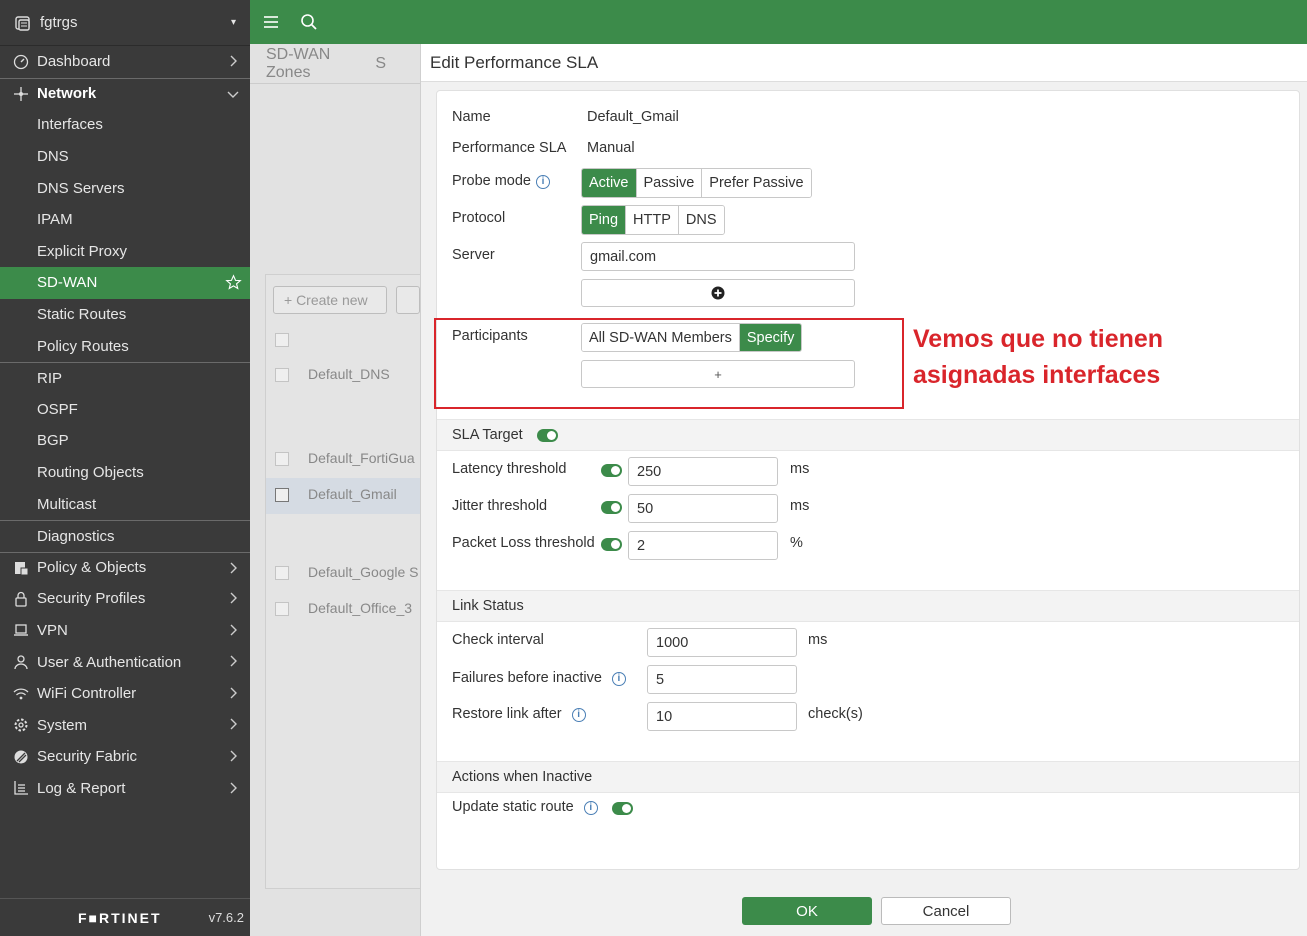 The height and width of the screenshot is (936, 1307). What do you see at coordinates (330, 300) in the screenshot?
I see `create-new-button: + Create new` at bounding box center [330, 300].